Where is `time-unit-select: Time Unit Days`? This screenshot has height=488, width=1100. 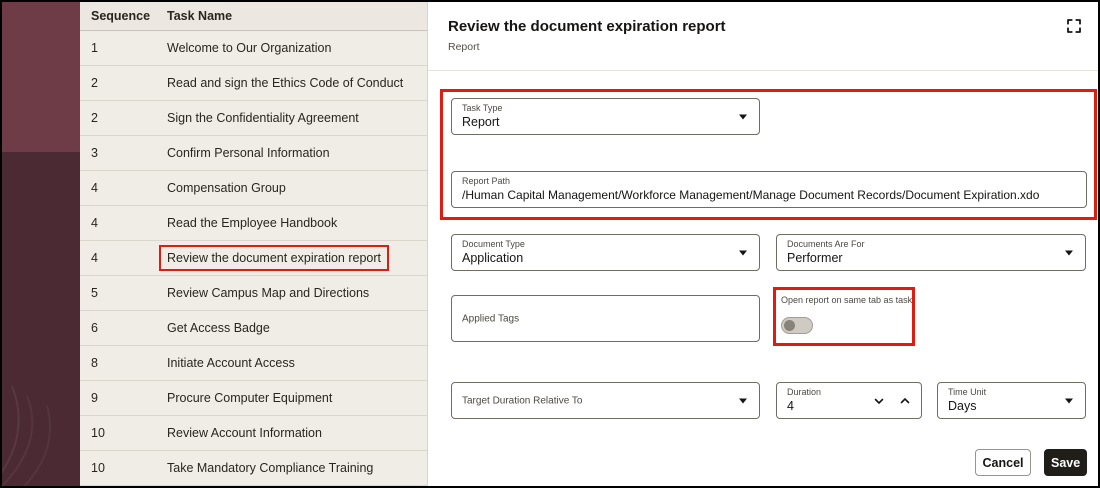
time-unit-select: Time Unit Days is located at coordinates (1011, 400).